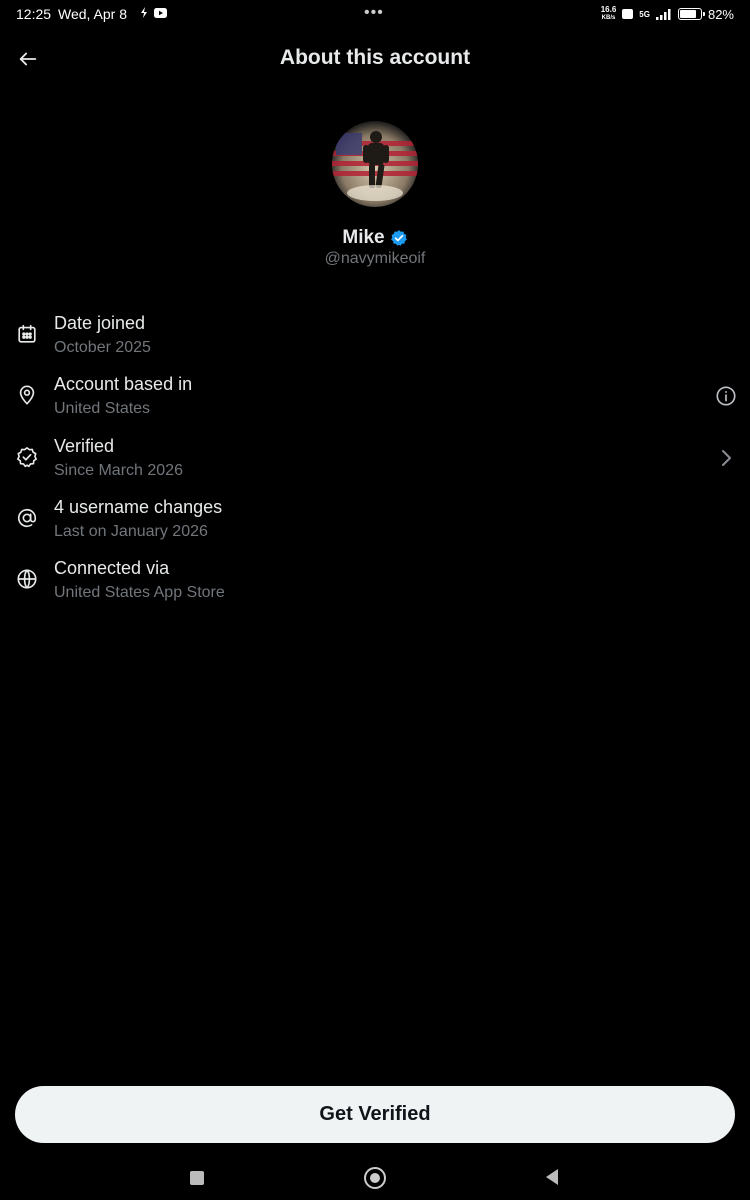 Image resolution: width=750 pixels, height=1200 pixels. Describe the element at coordinates (34, 14) in the screenshot. I see `status-time: 12:25` at that location.